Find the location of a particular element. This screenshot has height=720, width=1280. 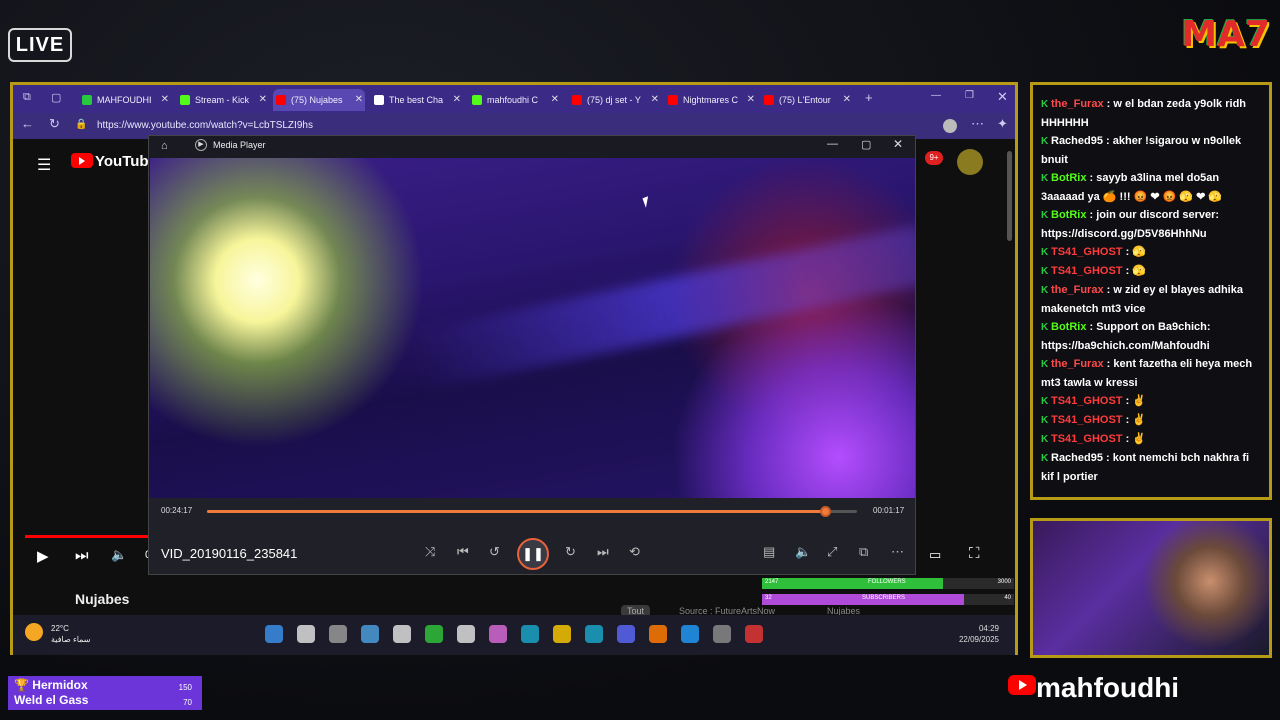

subtitles-icon: ▤ is located at coordinates (769, 552).